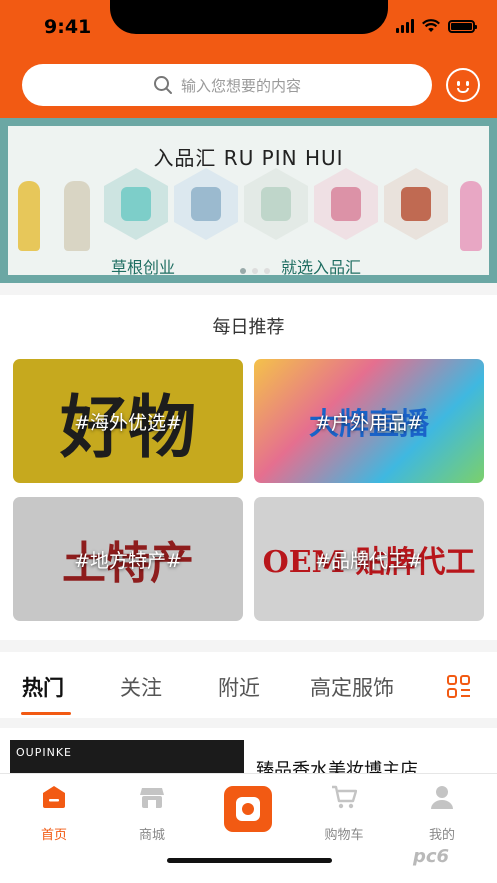 The image size is (497, 883). What do you see at coordinates (53, 835) in the screenshot?
I see `nav-label: 首页` at bounding box center [53, 835].